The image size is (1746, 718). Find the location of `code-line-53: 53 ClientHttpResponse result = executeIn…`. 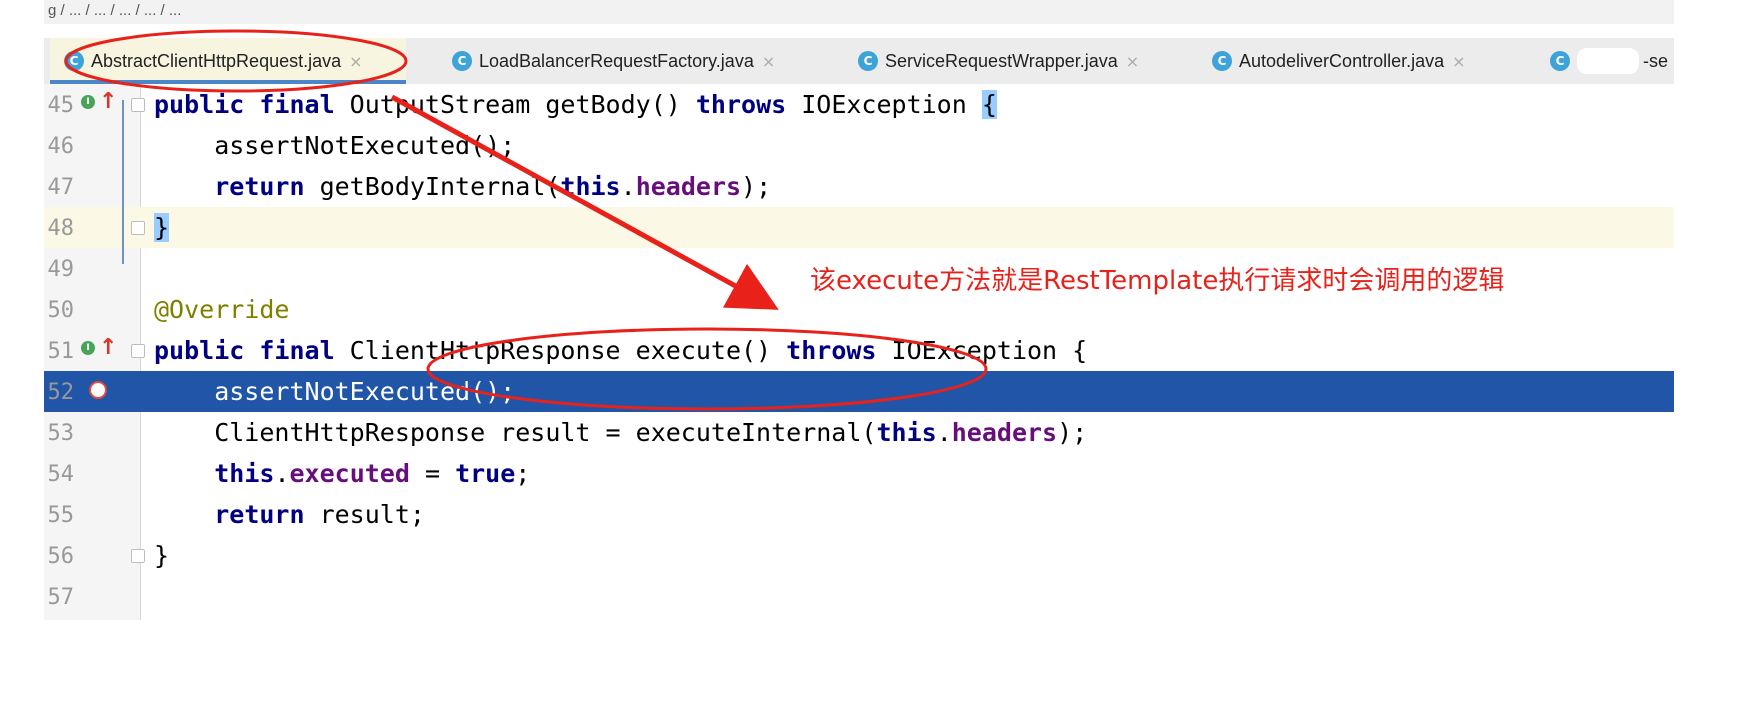

code-line-53: 53 ClientHttpResponse result = executeIn… is located at coordinates (859, 432).